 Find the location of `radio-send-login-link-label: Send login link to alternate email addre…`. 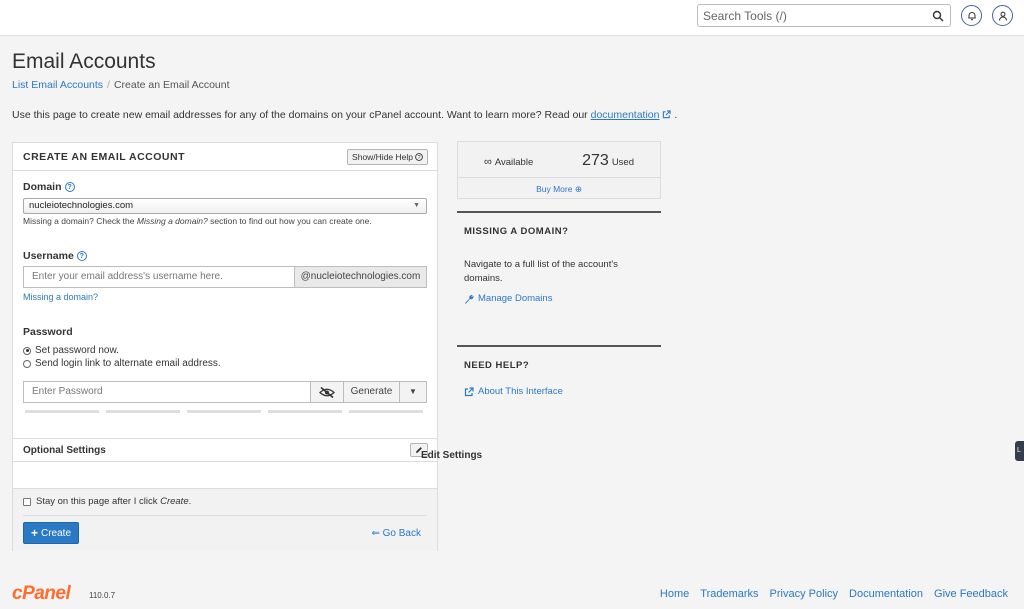

radio-send-login-link-label: Send login link to alternate email addre… is located at coordinates (128, 363).